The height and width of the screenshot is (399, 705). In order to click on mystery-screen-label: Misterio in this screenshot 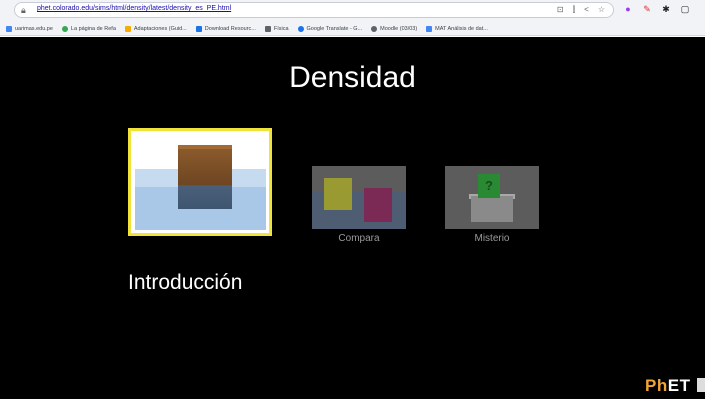, I will do `click(492, 238)`.